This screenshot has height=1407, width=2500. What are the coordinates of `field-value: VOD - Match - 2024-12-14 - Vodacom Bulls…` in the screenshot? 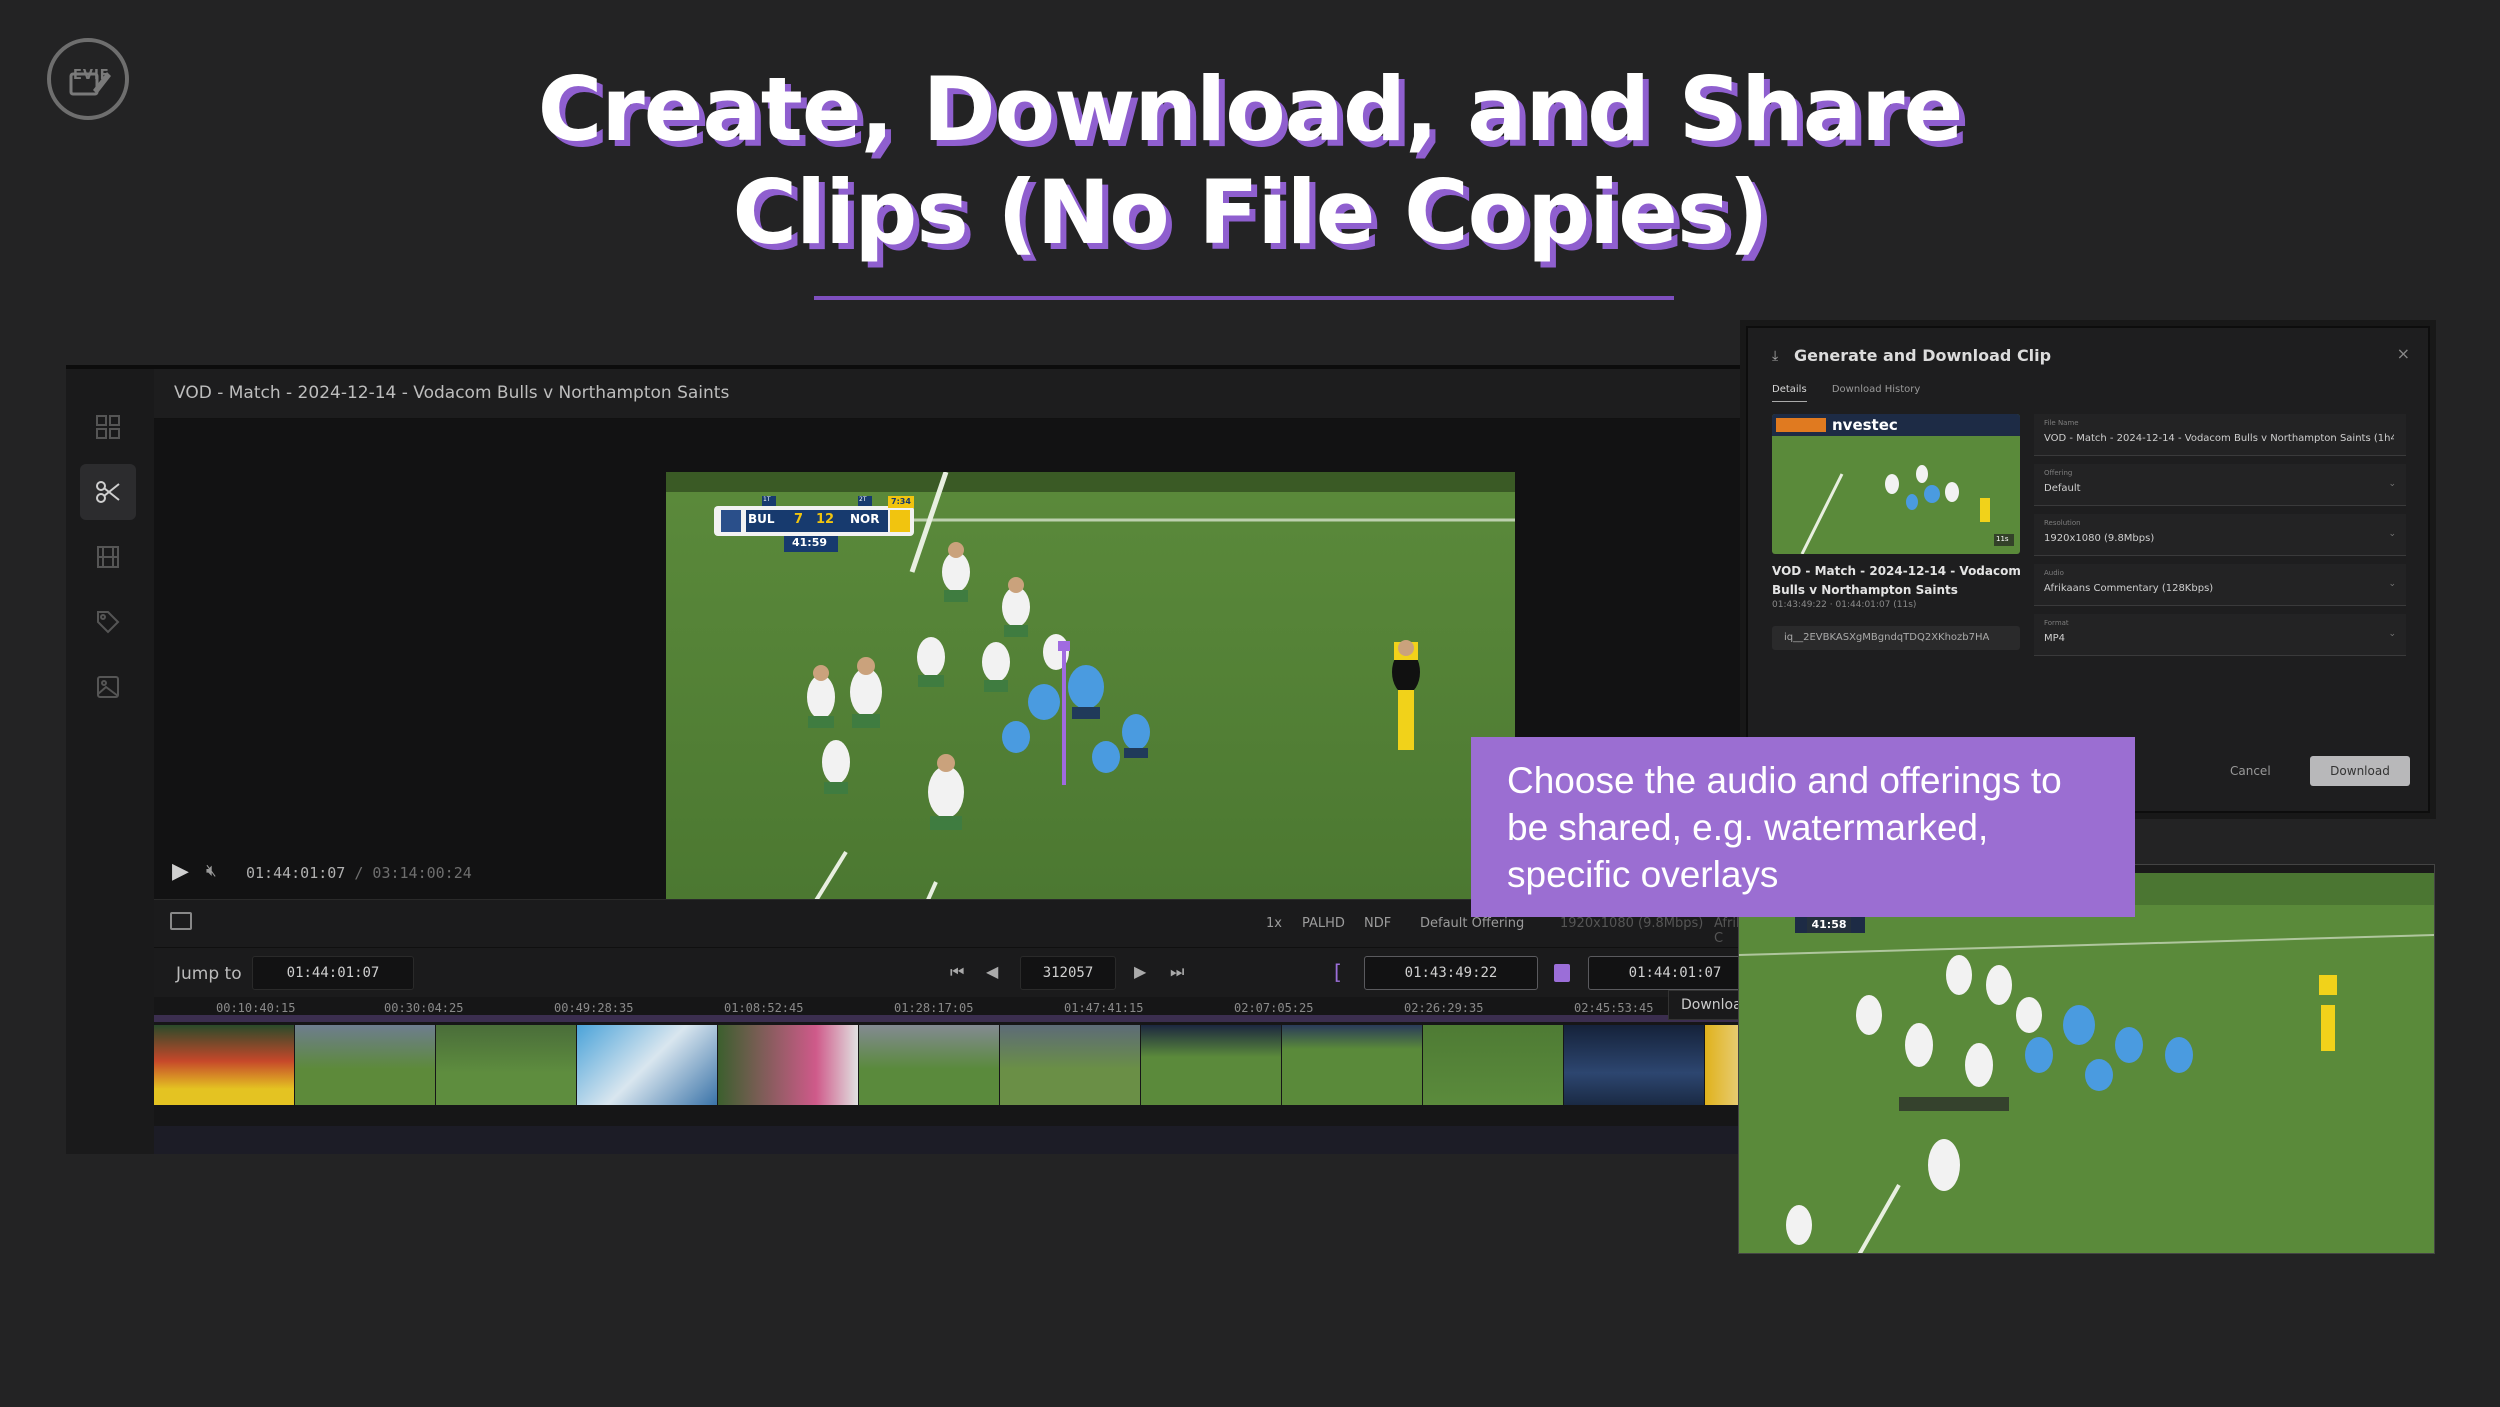 It's located at (2219, 438).